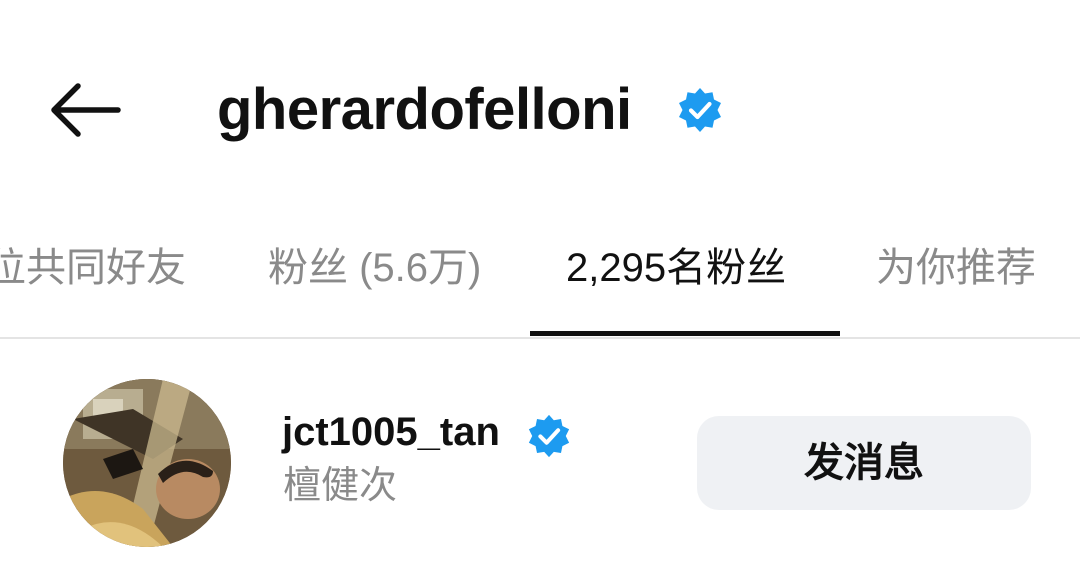 The width and height of the screenshot is (1080, 570). What do you see at coordinates (391, 432) in the screenshot?
I see `list-item-username: jct1005_tan` at bounding box center [391, 432].